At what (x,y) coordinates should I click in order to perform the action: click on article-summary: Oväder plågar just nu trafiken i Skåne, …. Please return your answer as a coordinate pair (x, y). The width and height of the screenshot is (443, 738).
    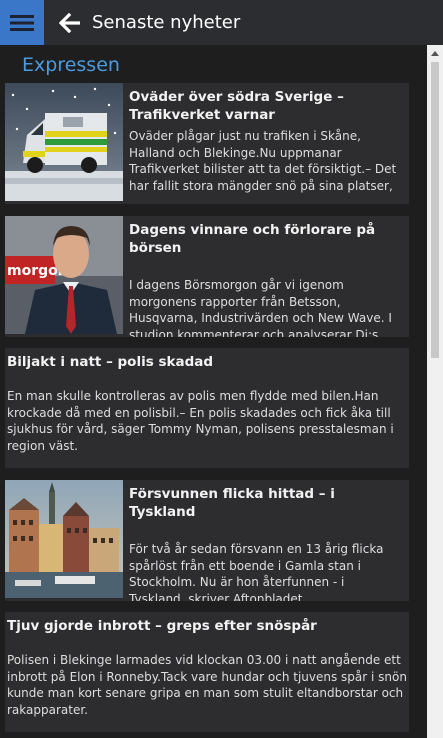
    Looking at the image, I should click on (263, 161).